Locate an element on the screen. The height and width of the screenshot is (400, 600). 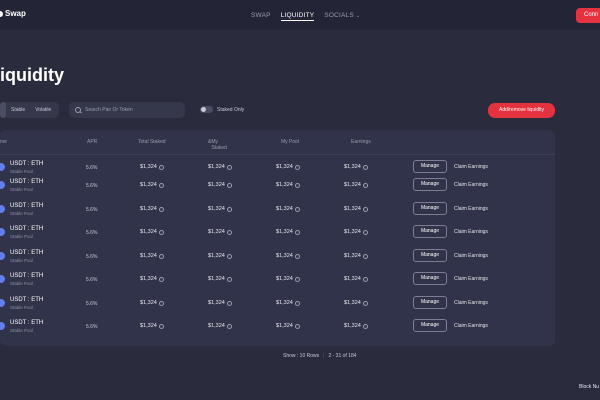
column-my-staked-label: My Staked is located at coordinates (219, 145).